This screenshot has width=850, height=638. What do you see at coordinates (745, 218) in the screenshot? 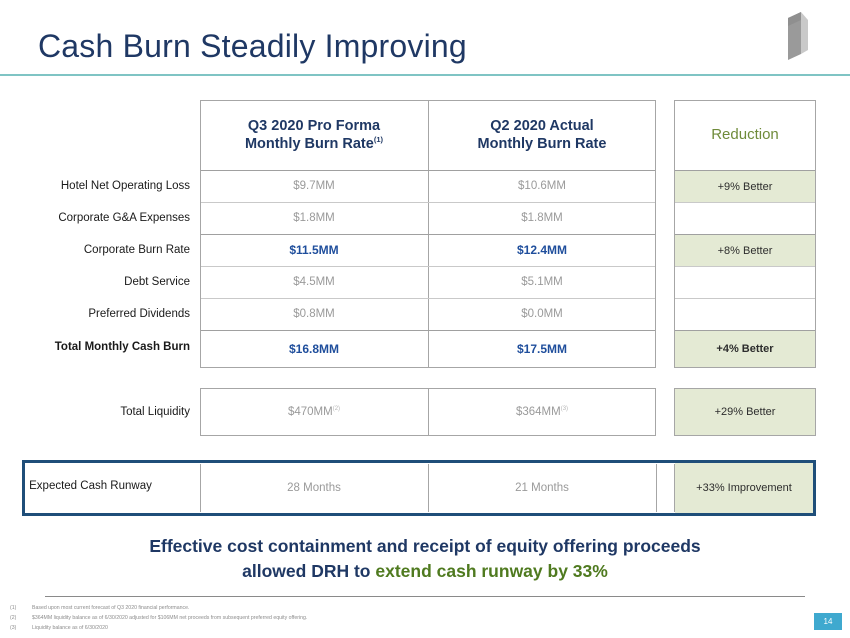
I see `cell-reduction-corporate-ga-expenses` at bounding box center [745, 218].